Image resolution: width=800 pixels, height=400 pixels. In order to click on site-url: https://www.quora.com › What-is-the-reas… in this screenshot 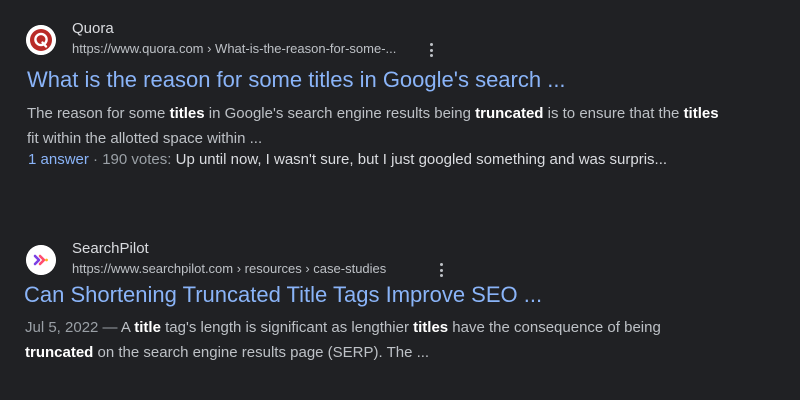, I will do `click(234, 48)`.